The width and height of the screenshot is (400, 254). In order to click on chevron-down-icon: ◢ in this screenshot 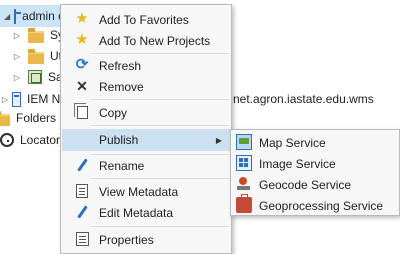, I will do `click(7, 16)`.